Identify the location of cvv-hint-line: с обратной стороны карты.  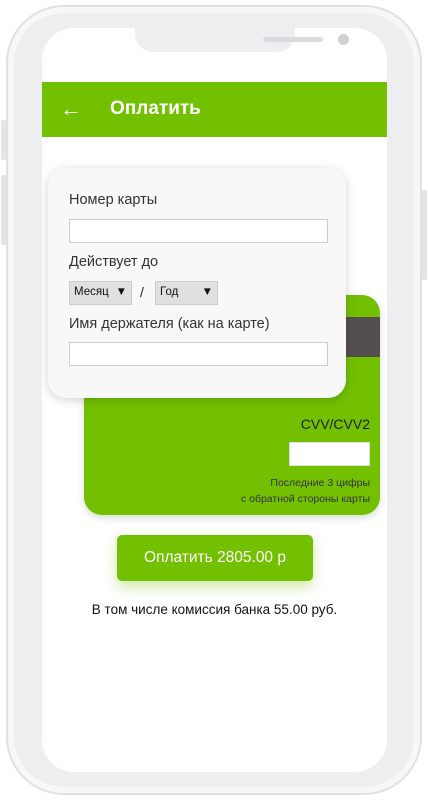
(305, 499).